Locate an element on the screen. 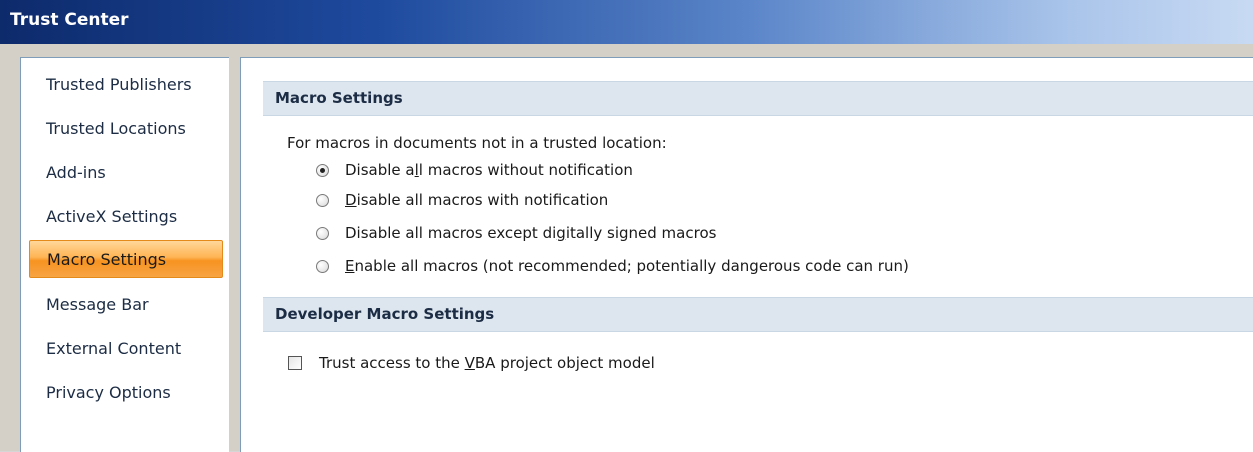 Image resolution: width=1253 pixels, height=452 pixels. radio-disable-without-notification: Disable all macros without notification is located at coordinates (474, 170).